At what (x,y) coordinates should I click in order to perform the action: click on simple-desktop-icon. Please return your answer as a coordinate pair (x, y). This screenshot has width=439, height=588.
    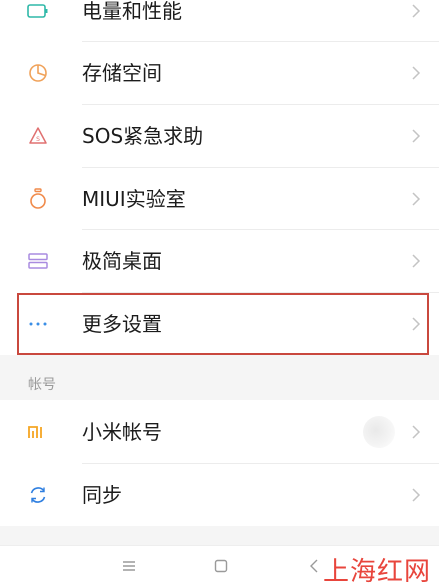
    Looking at the image, I should click on (38, 261).